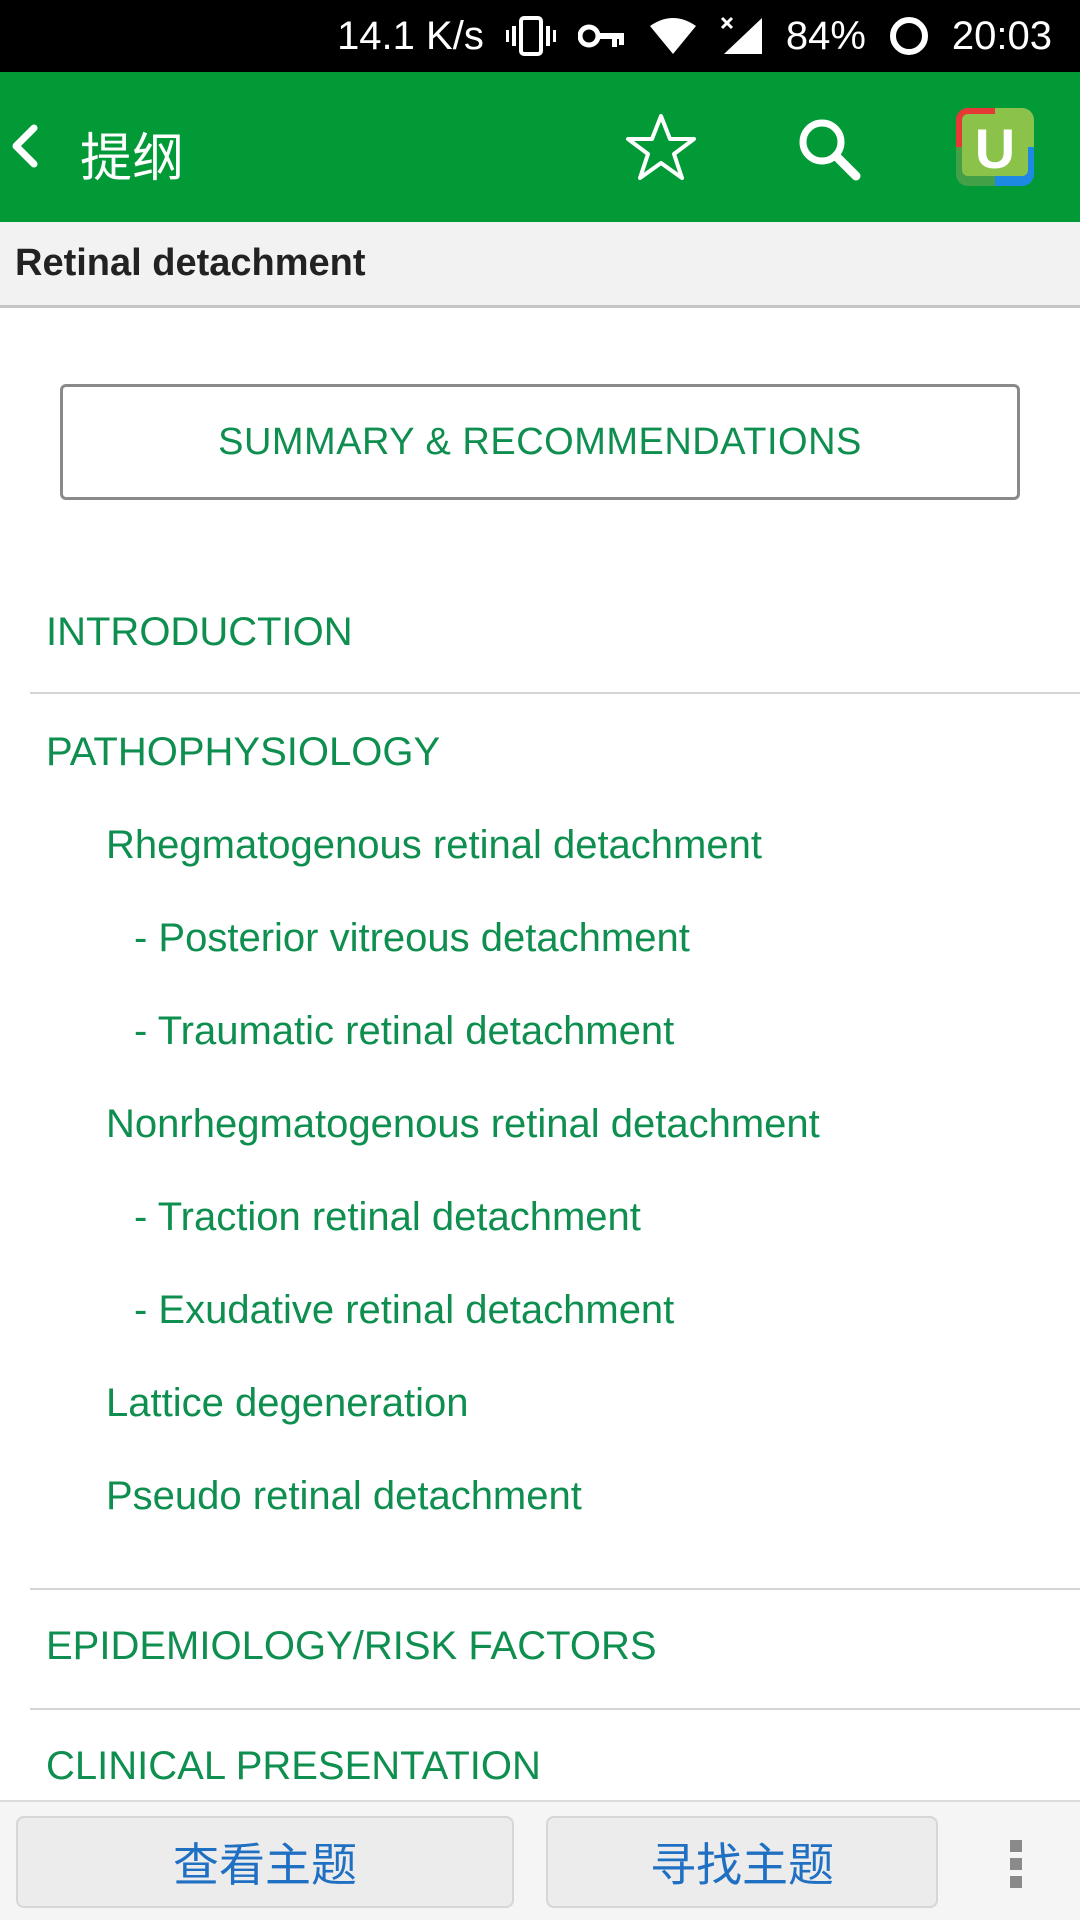  Describe the element at coordinates (132, 159) in the screenshot. I see `app-title: 提纲` at that location.